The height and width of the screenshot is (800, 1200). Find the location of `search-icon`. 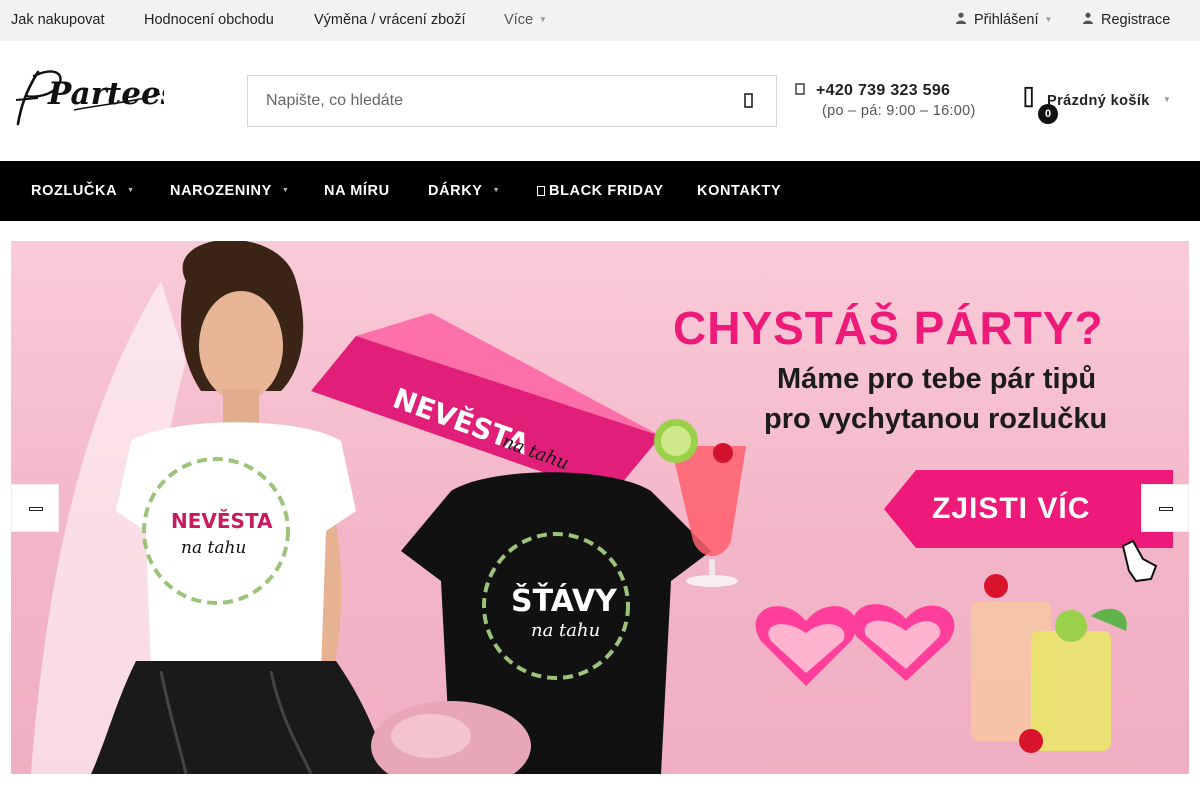

search-icon is located at coordinates (748, 100).